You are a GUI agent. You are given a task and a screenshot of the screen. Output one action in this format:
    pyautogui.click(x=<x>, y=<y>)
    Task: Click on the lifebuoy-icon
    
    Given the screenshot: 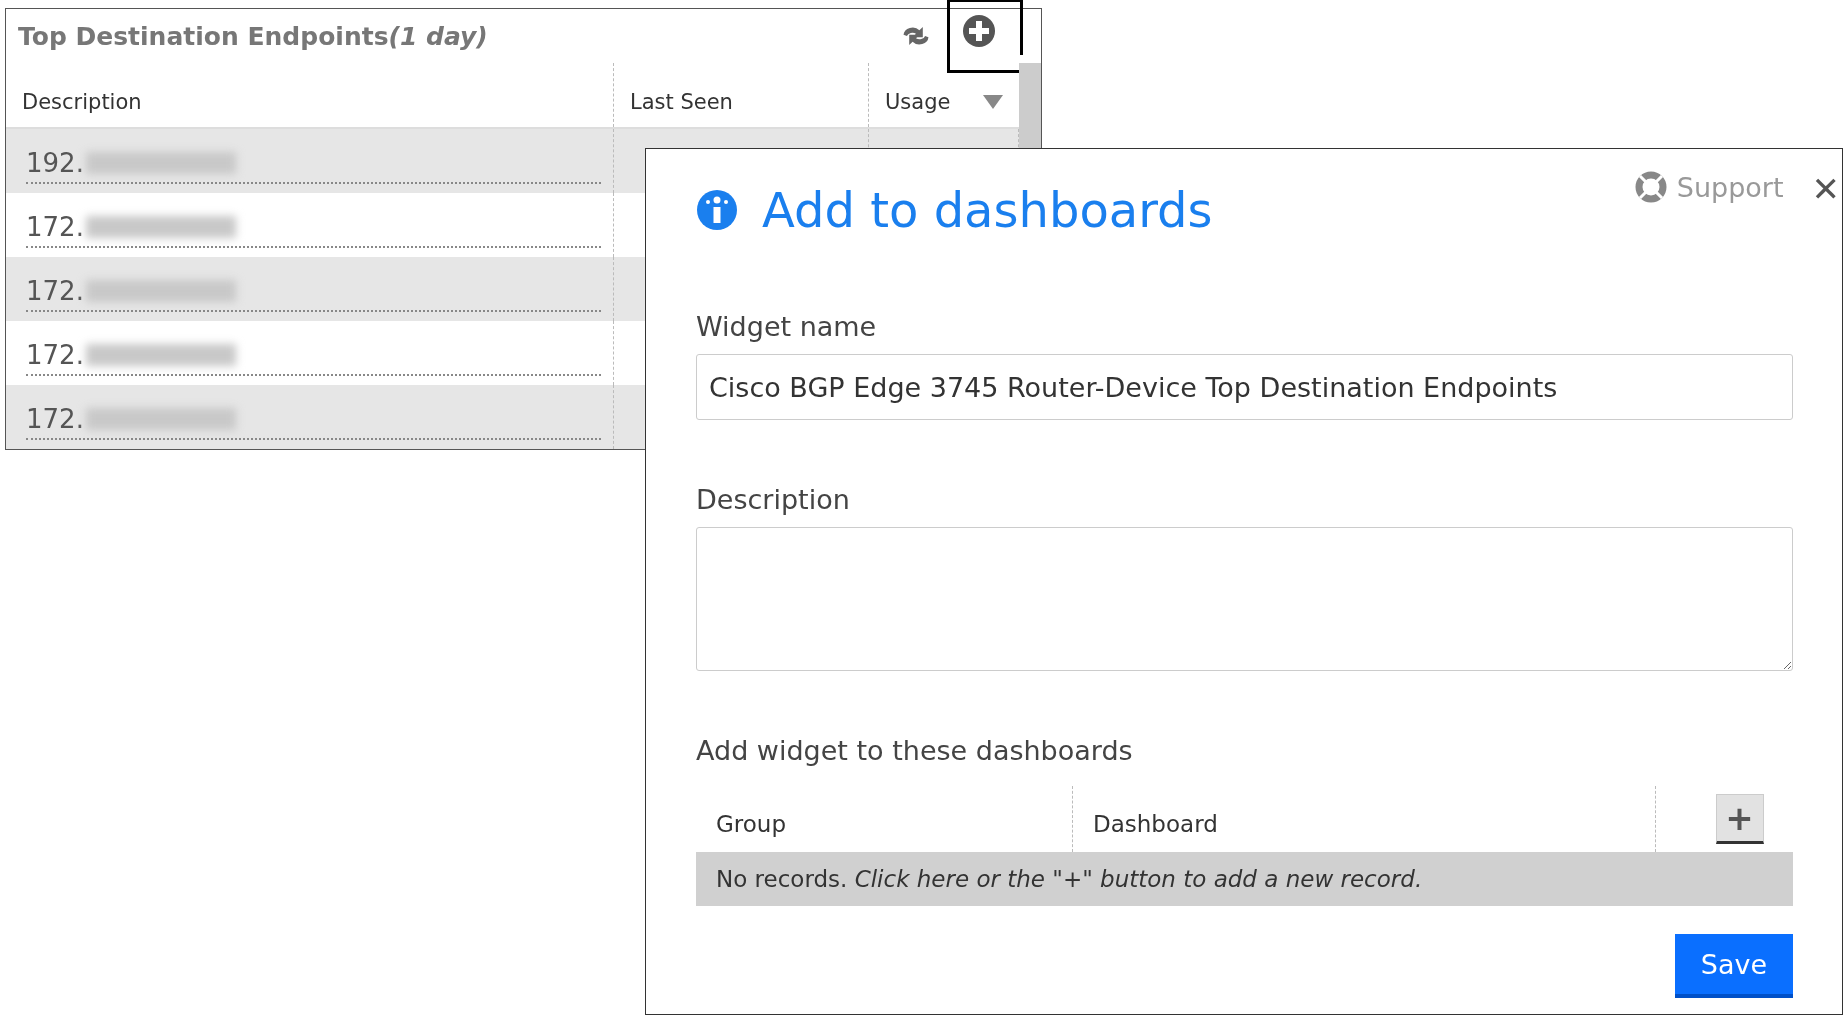 What is the action you would take?
    pyautogui.click(x=1650, y=187)
    